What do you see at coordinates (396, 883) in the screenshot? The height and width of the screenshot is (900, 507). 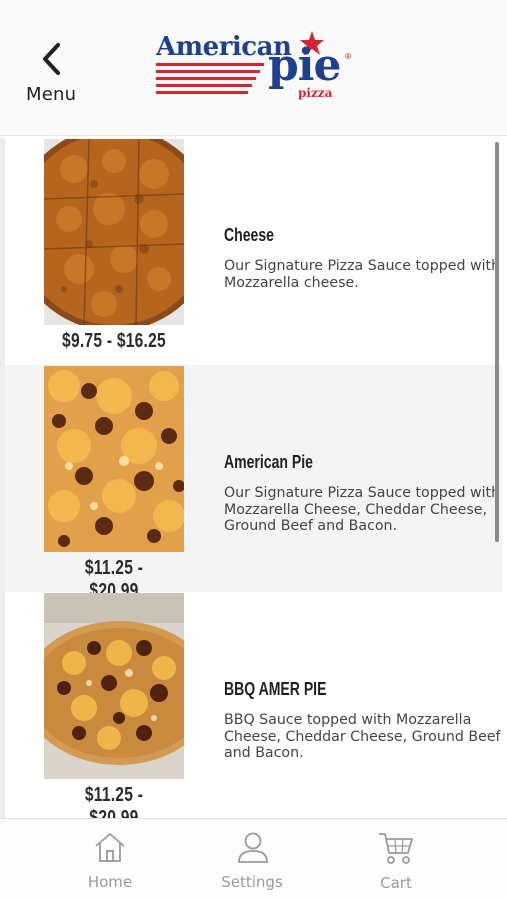 I see `tab-label: Cart` at bounding box center [396, 883].